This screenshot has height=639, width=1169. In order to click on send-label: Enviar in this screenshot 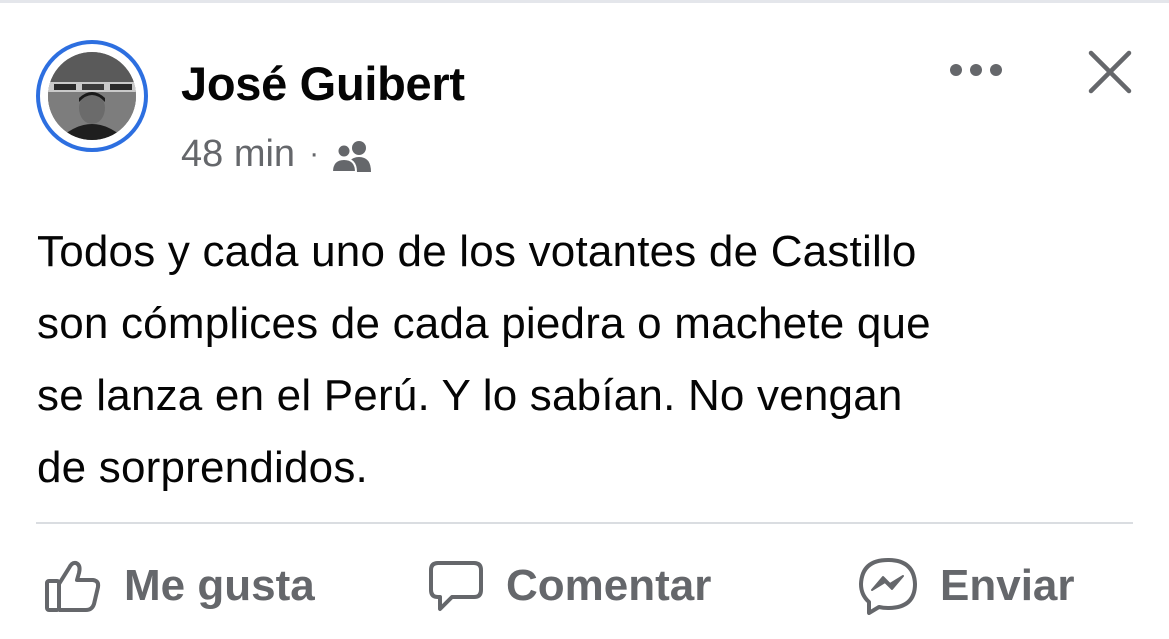, I will do `click(1007, 585)`.